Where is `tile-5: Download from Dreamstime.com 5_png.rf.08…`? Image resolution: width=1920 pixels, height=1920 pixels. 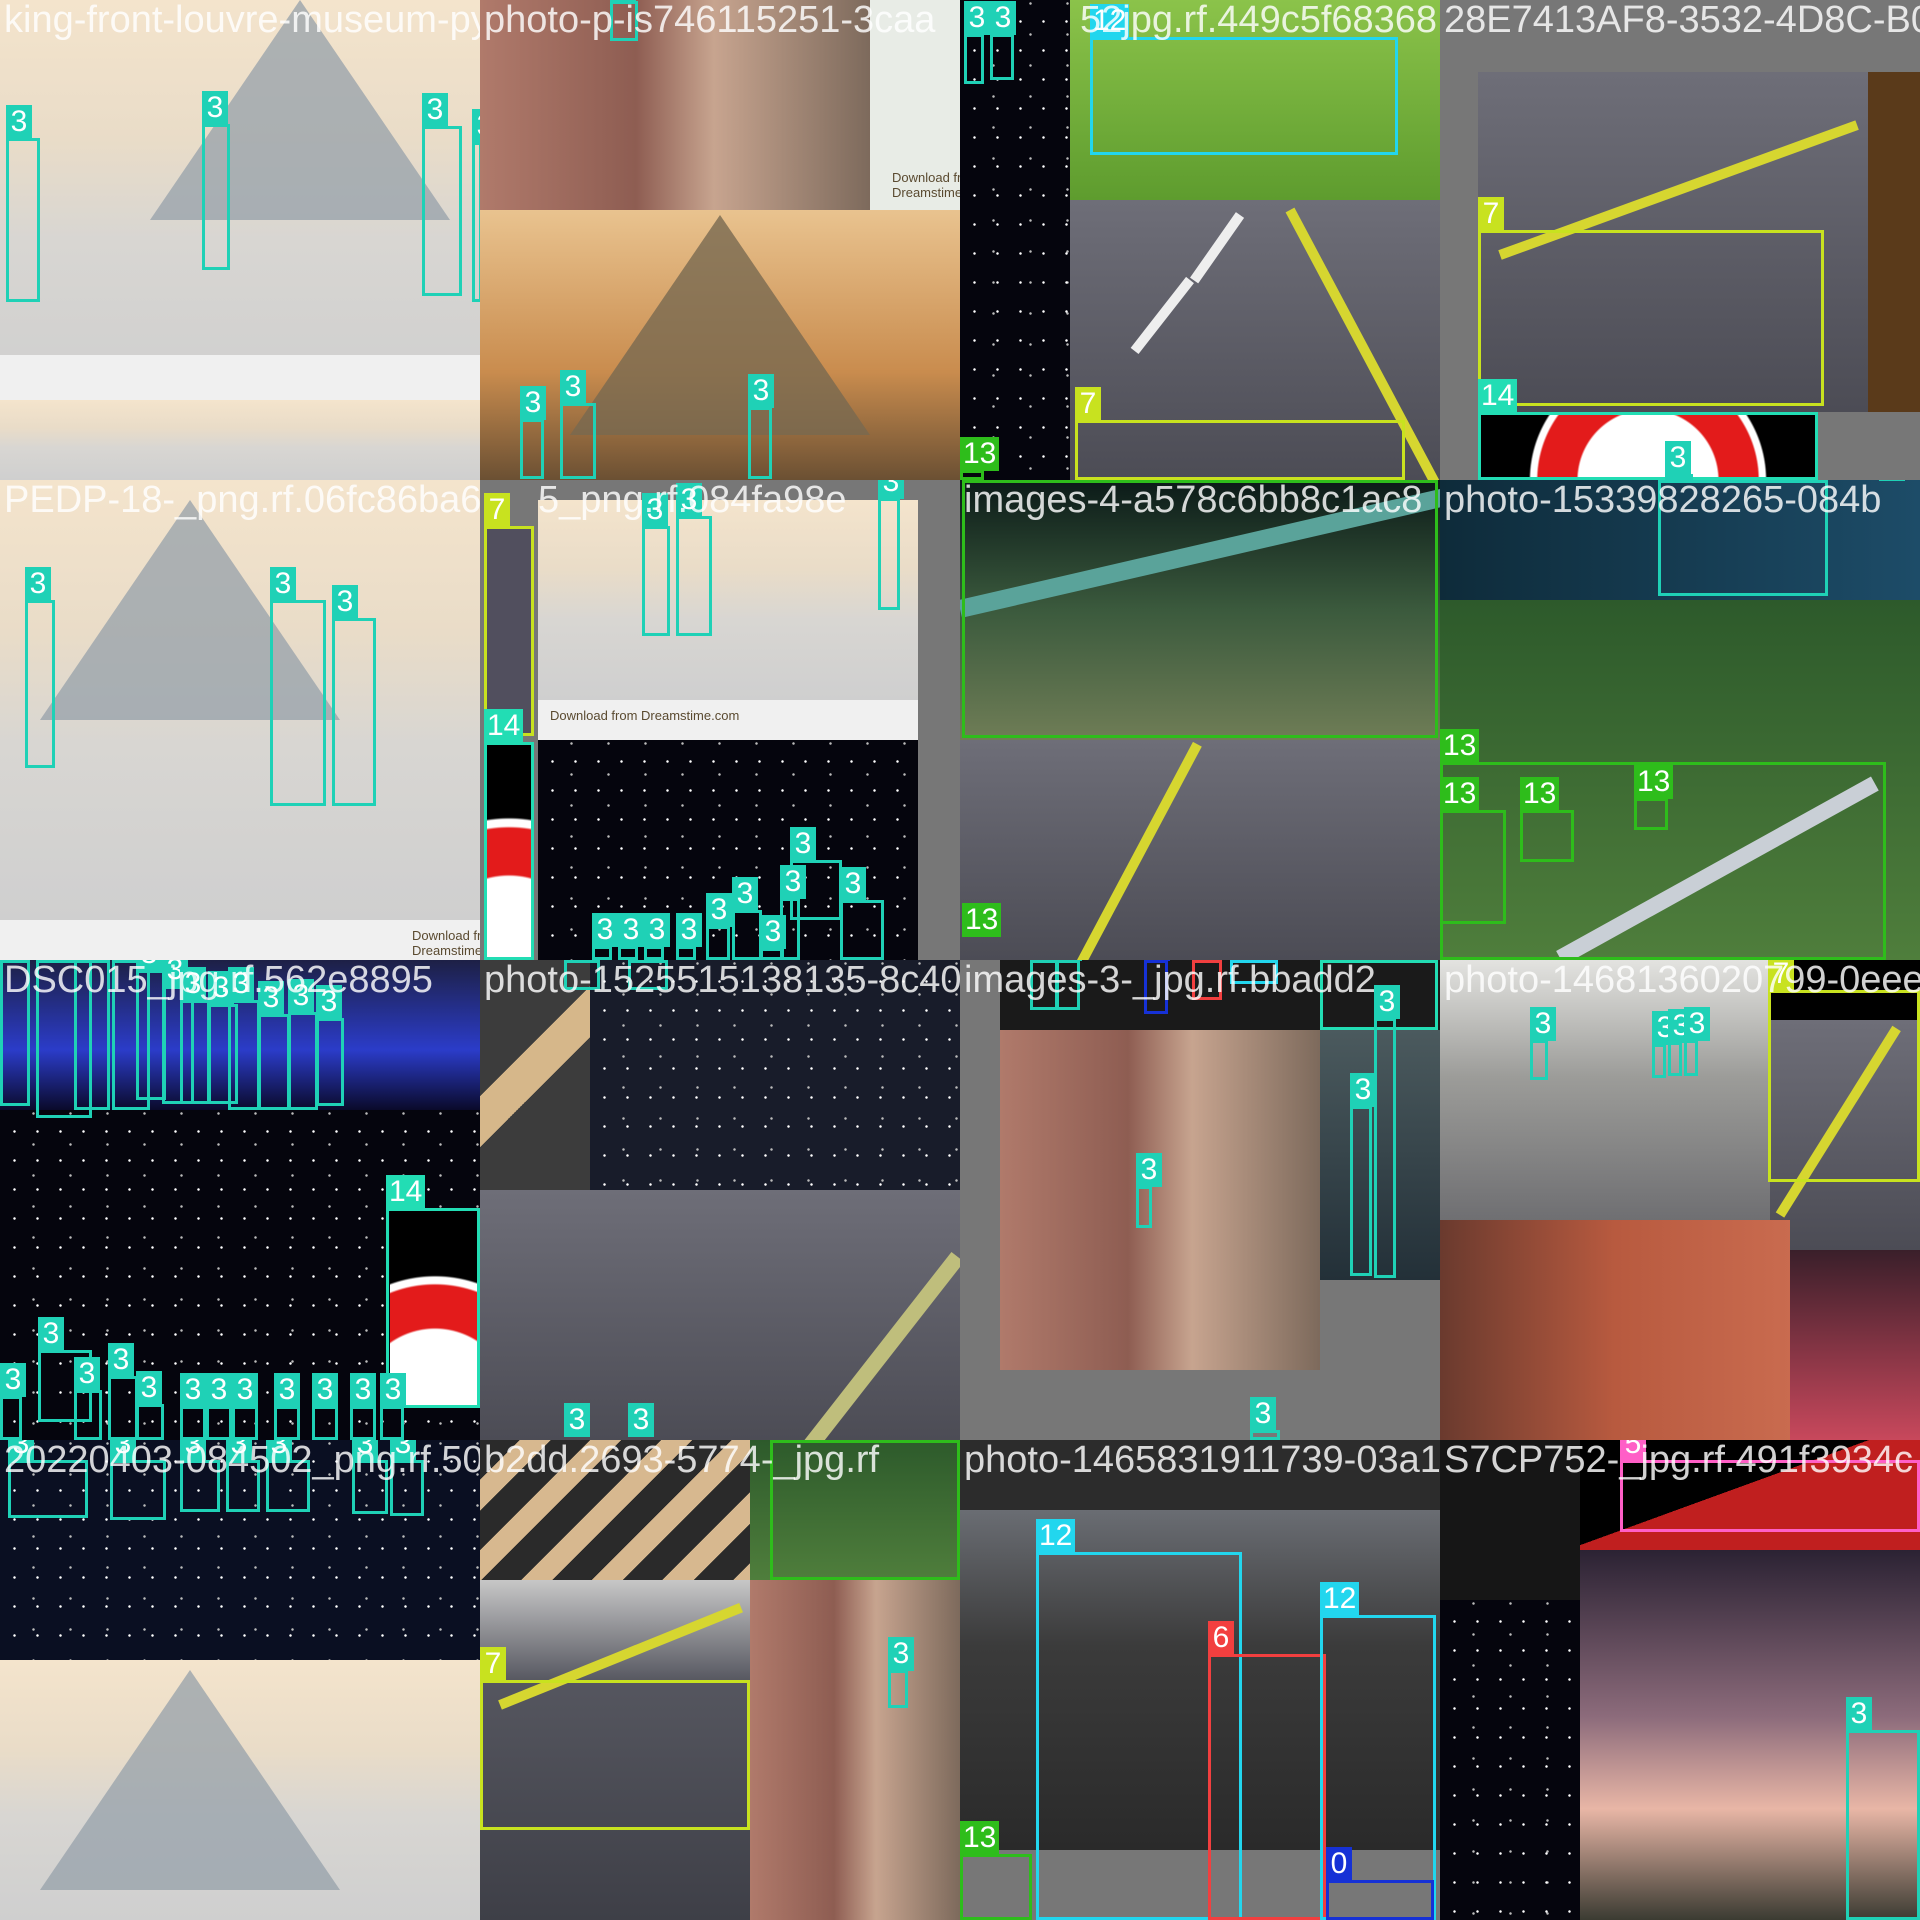
tile-5: Download from Dreamstime.com 5_png.rf.08… is located at coordinates (720, 720).